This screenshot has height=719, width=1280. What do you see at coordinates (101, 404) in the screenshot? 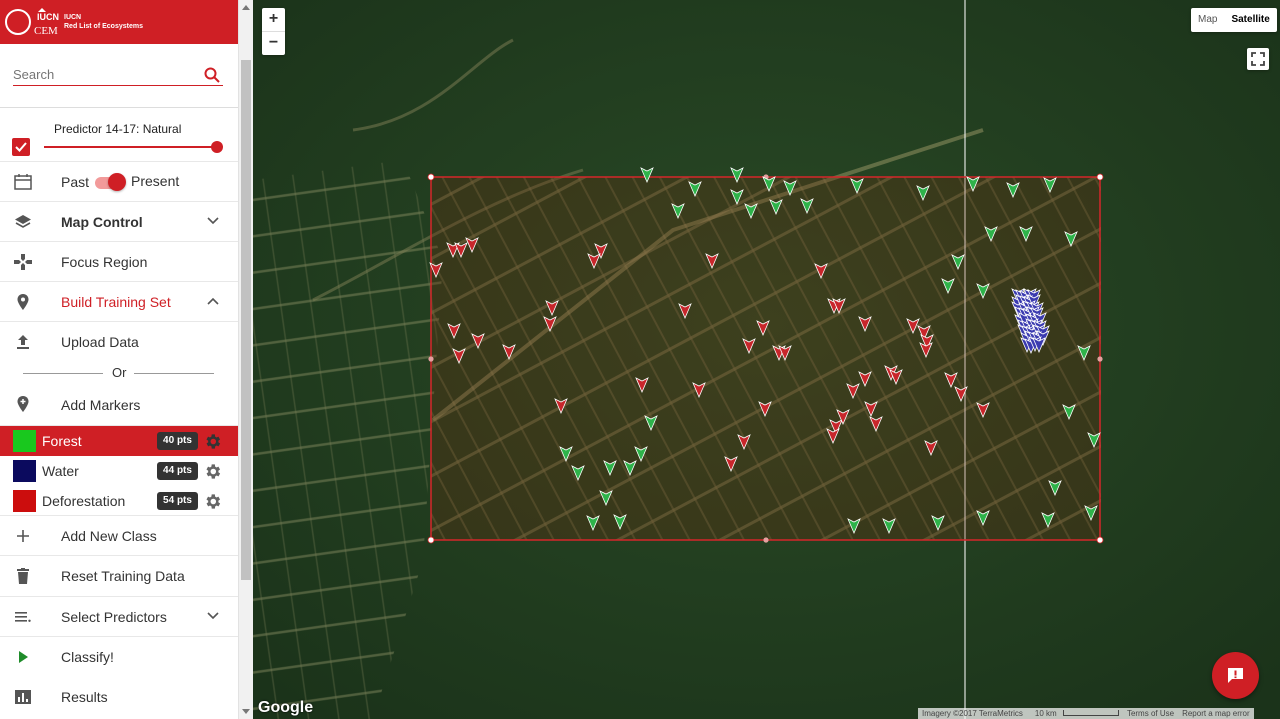
I see `add-markers-label: Add Markers` at bounding box center [101, 404].